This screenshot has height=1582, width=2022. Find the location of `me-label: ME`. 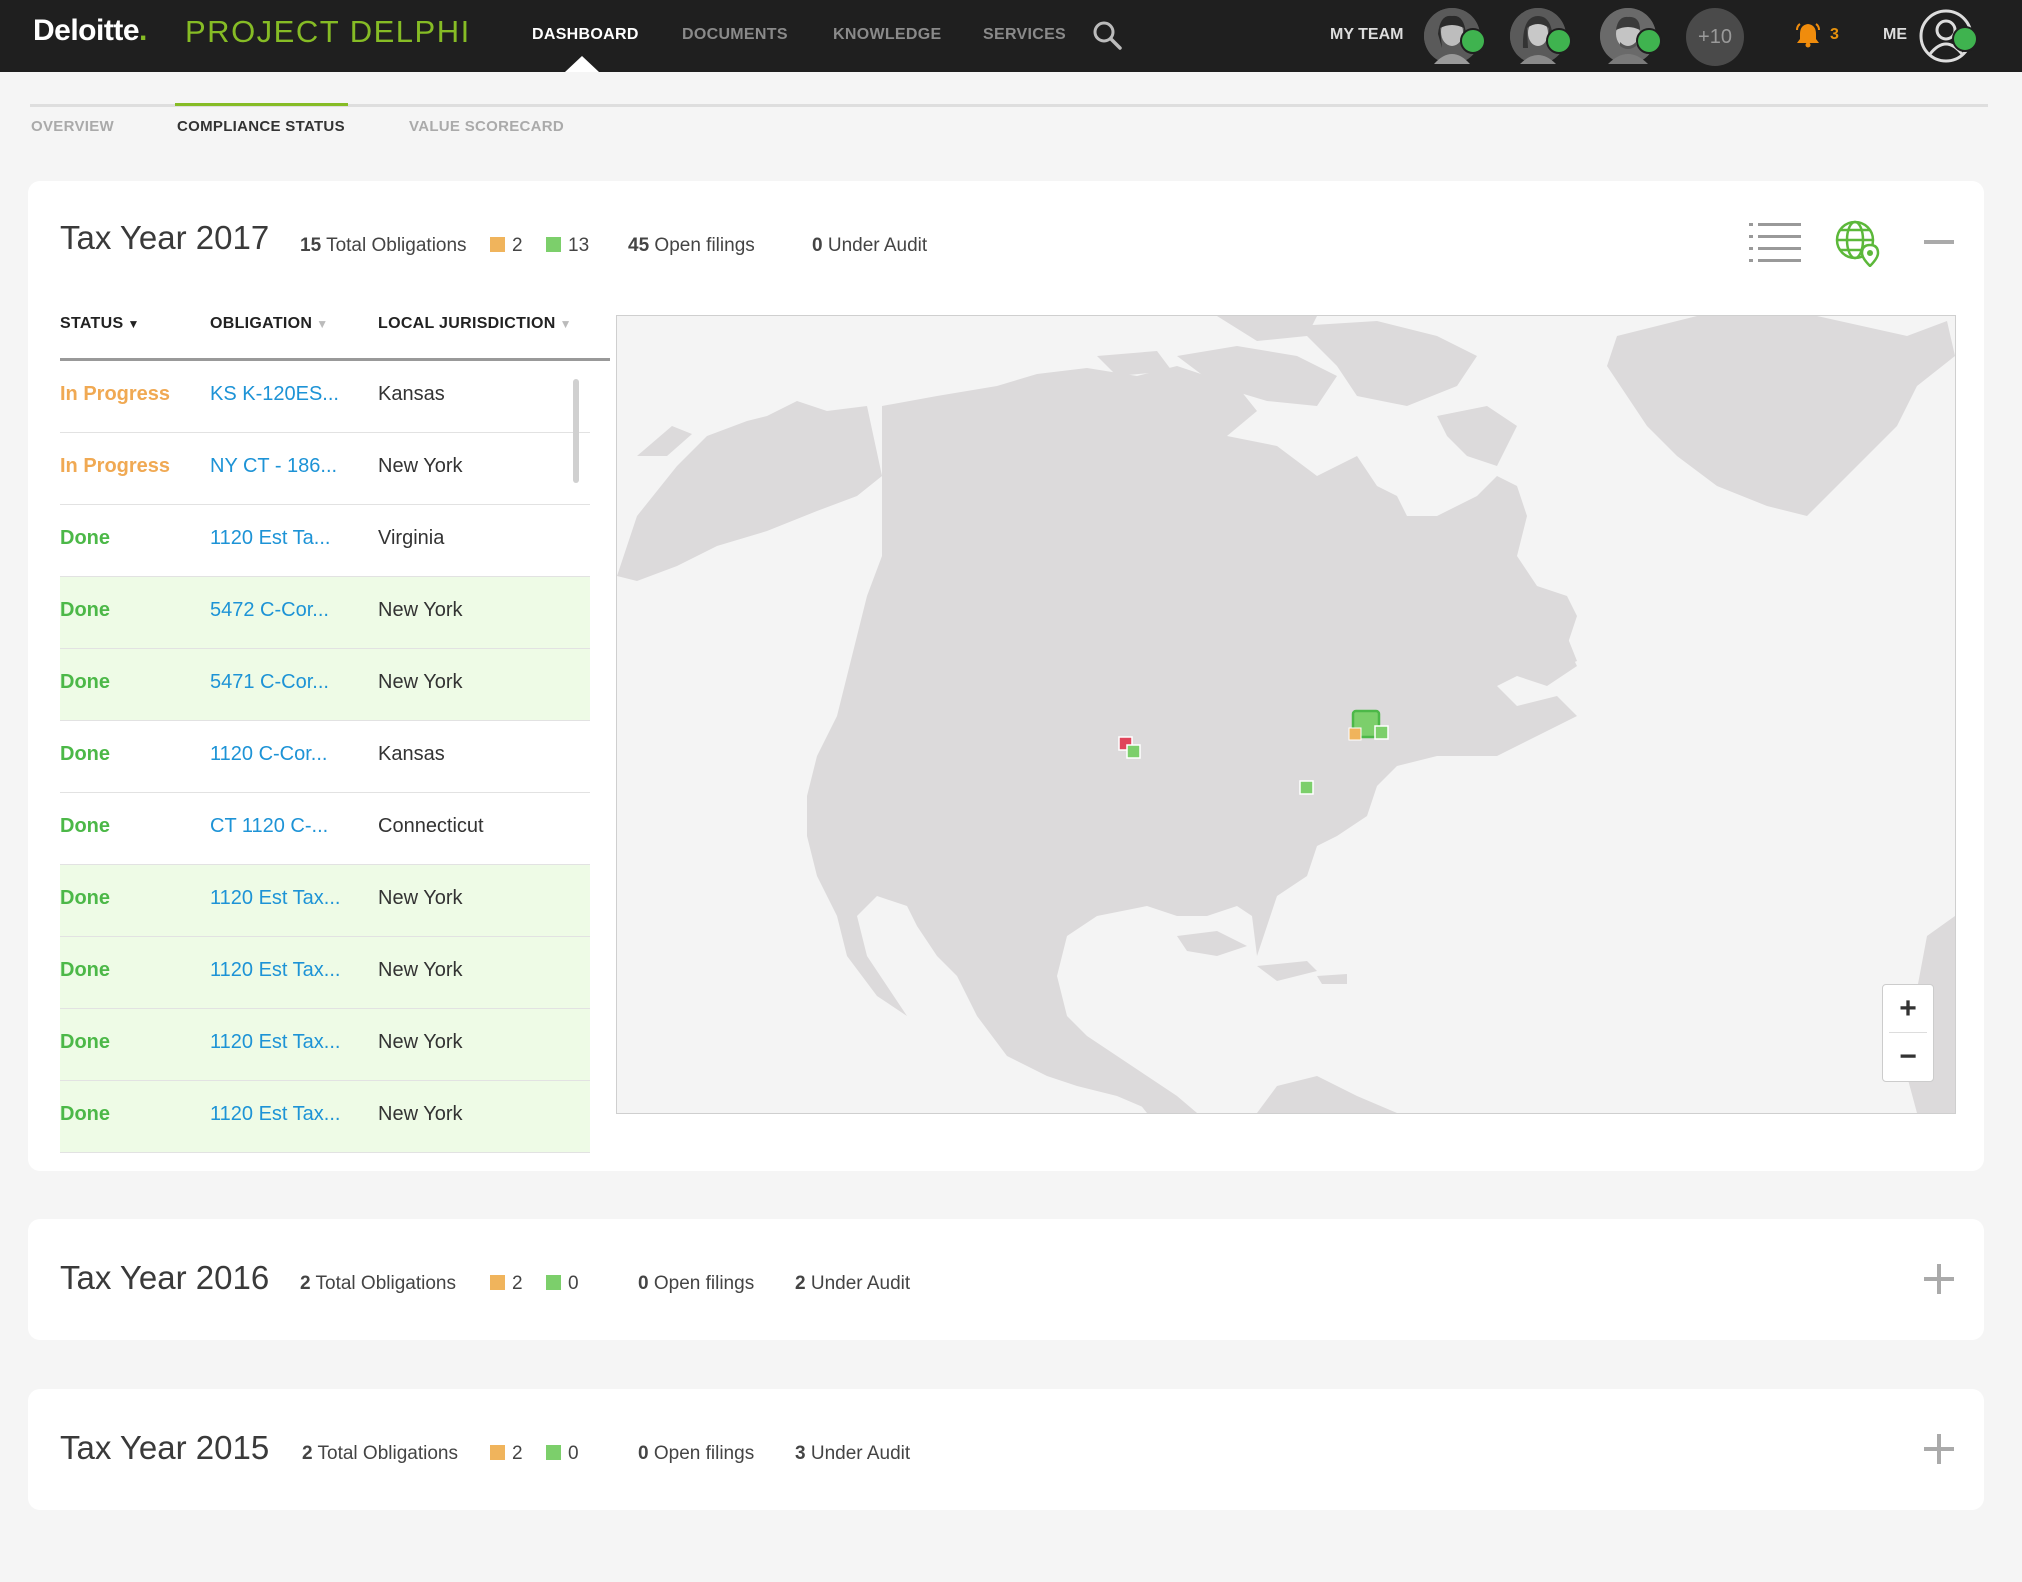

me-label: ME is located at coordinates (1895, 34).